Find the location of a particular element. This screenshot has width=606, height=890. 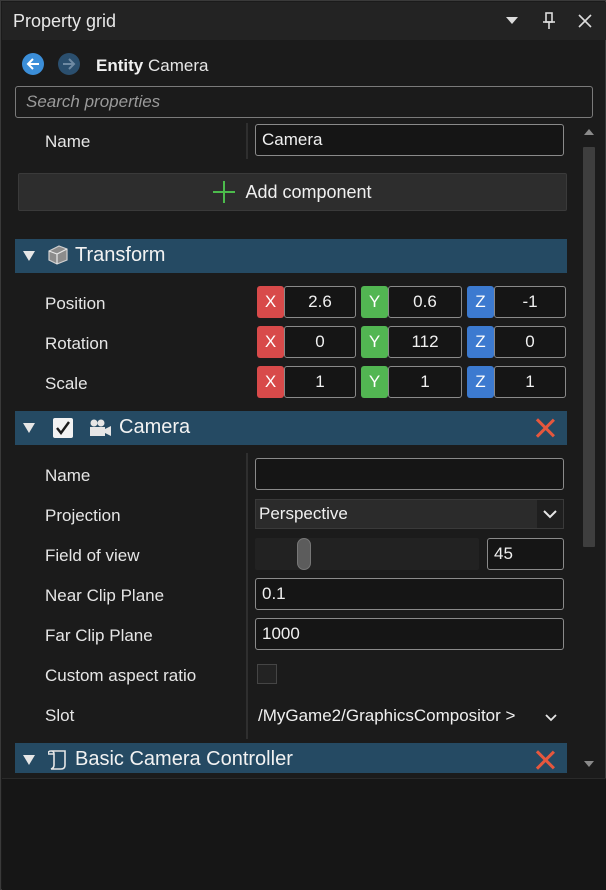

camera-enabled-checkbox is located at coordinates (63, 428).